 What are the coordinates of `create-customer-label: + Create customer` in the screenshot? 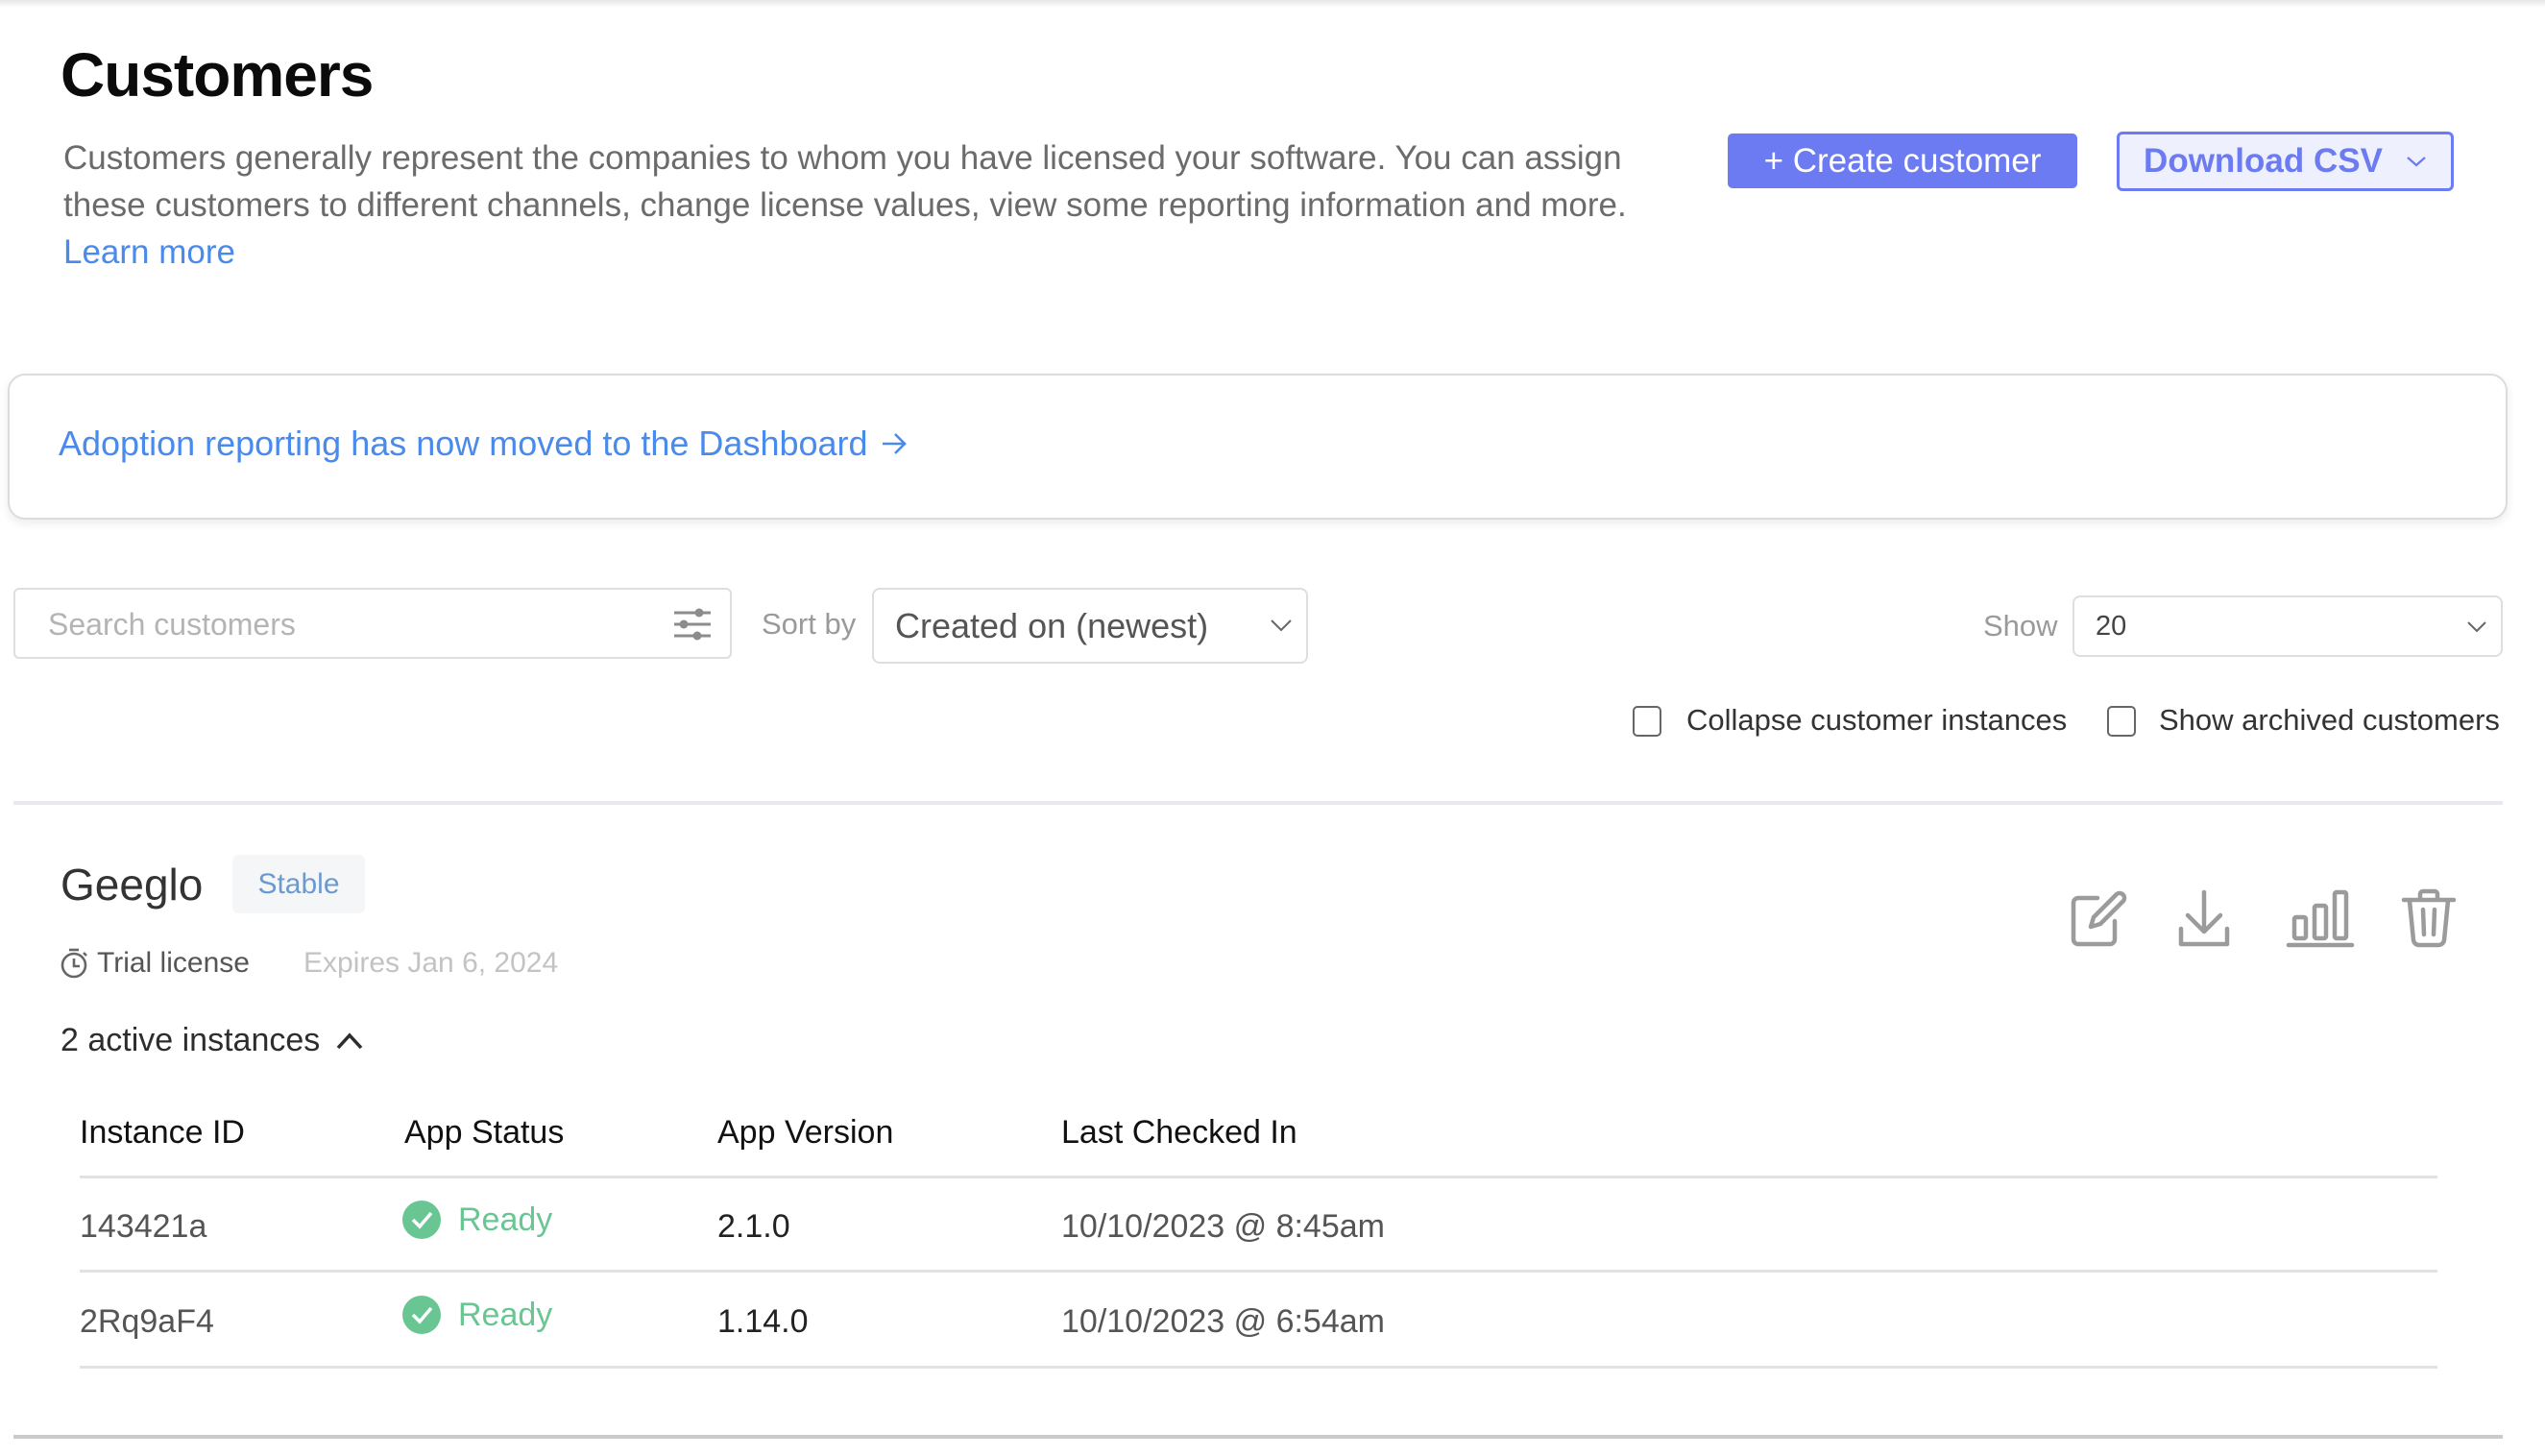 It's located at (1902, 161).